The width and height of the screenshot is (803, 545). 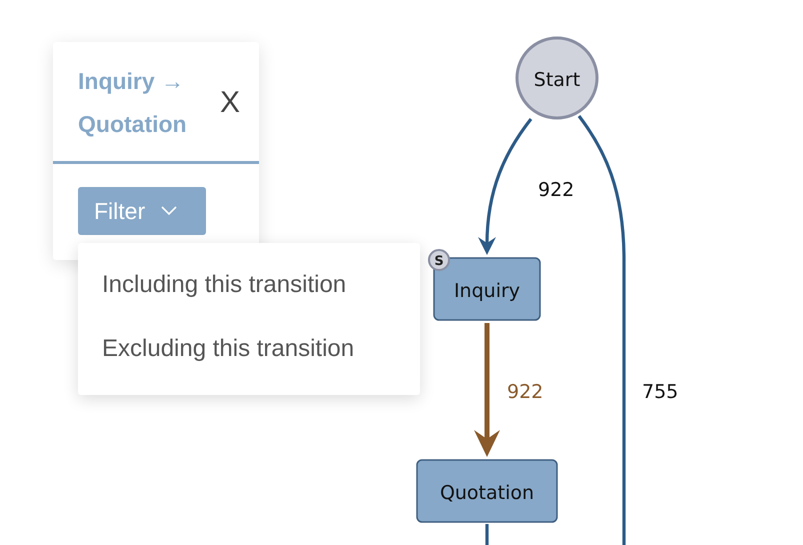 What do you see at coordinates (439, 260) in the screenshot?
I see `start-badge: S` at bounding box center [439, 260].